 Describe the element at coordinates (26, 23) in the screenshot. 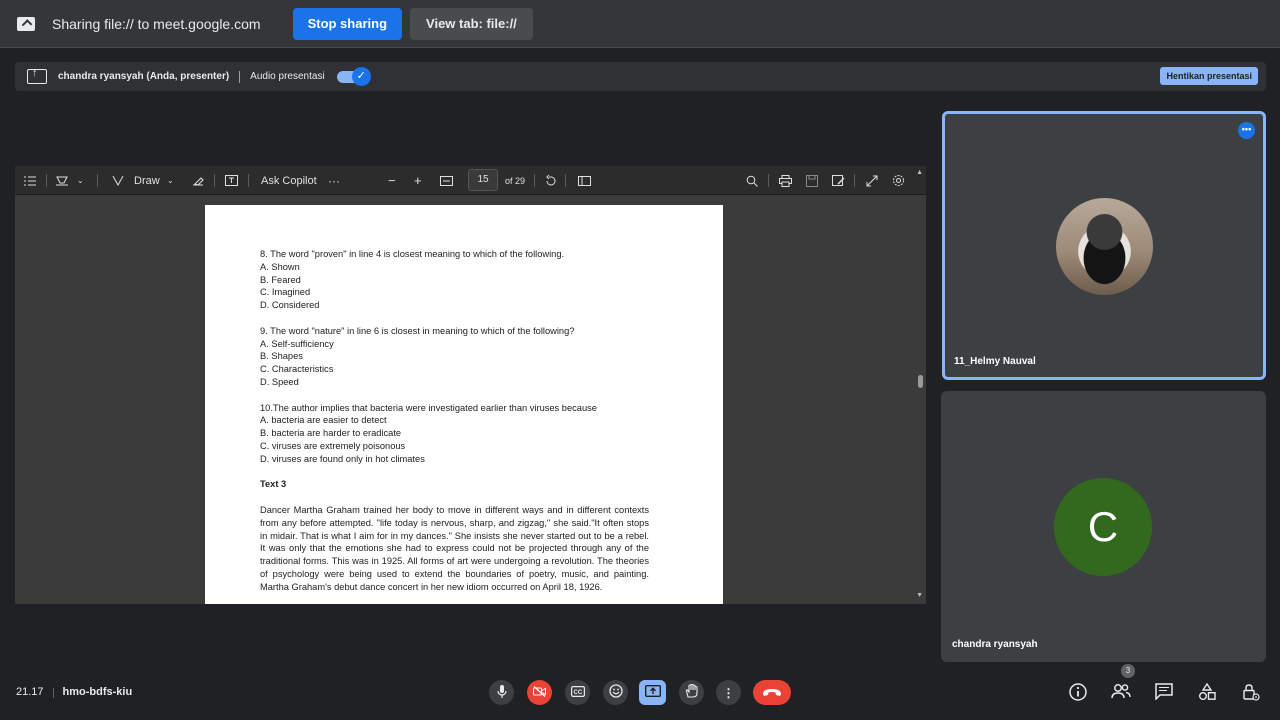

I see `screen-share-icon` at that location.